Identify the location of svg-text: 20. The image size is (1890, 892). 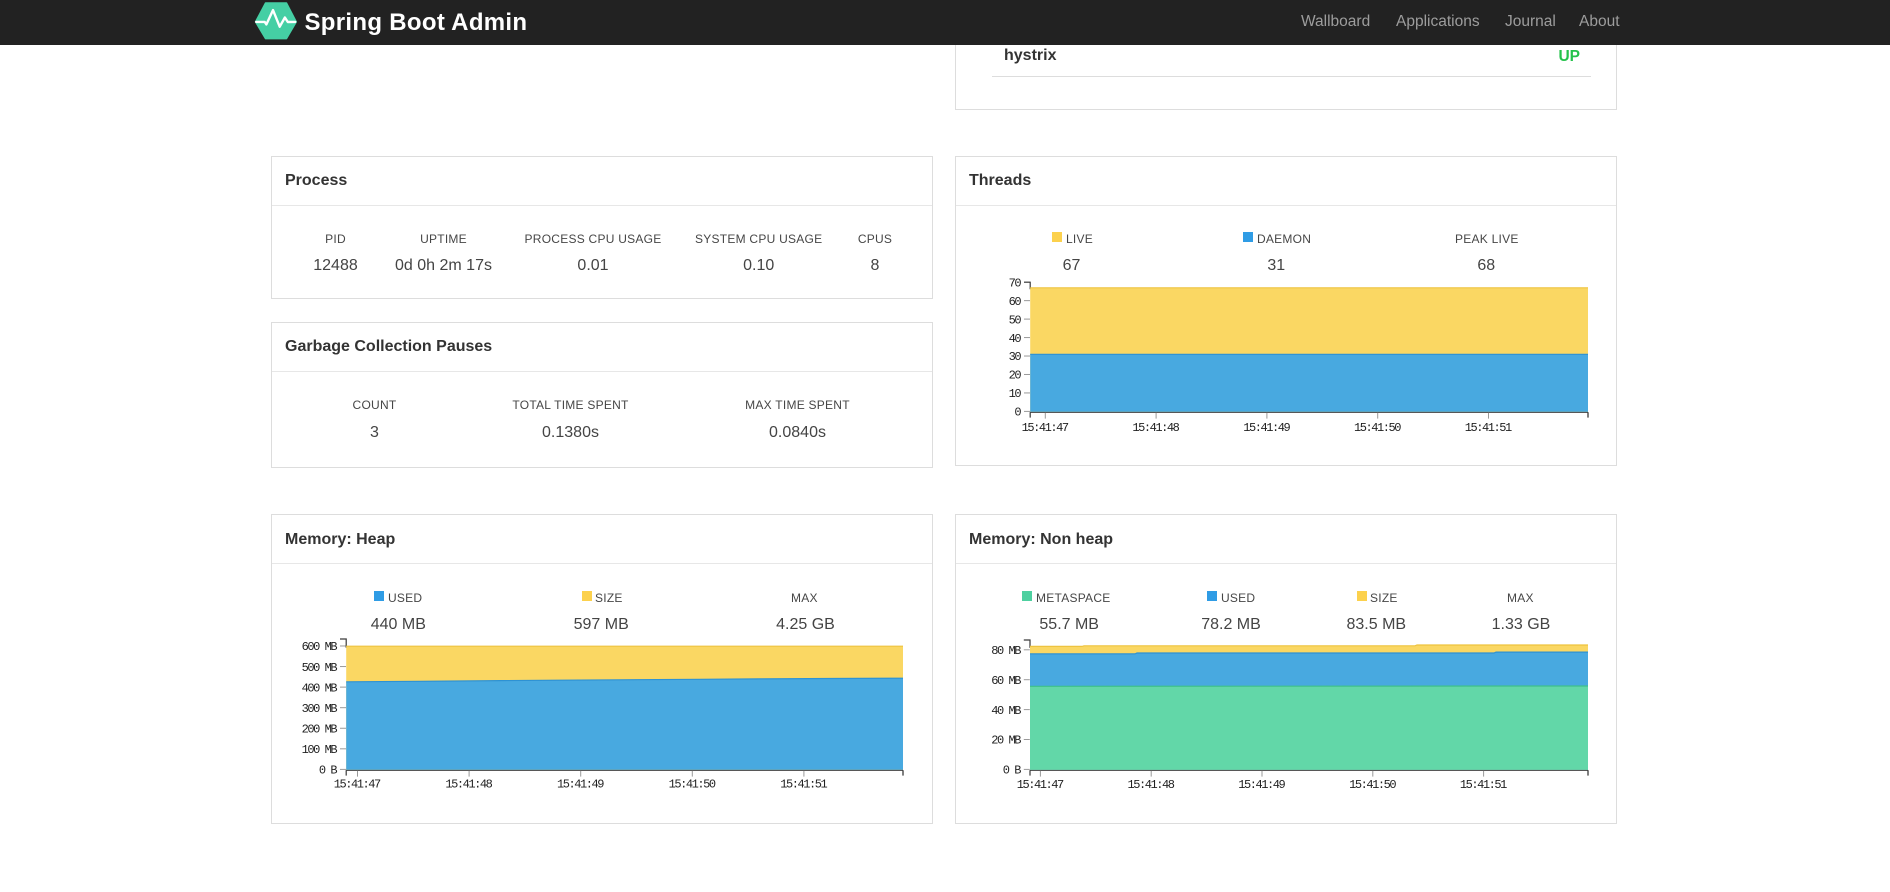
(1015, 376).